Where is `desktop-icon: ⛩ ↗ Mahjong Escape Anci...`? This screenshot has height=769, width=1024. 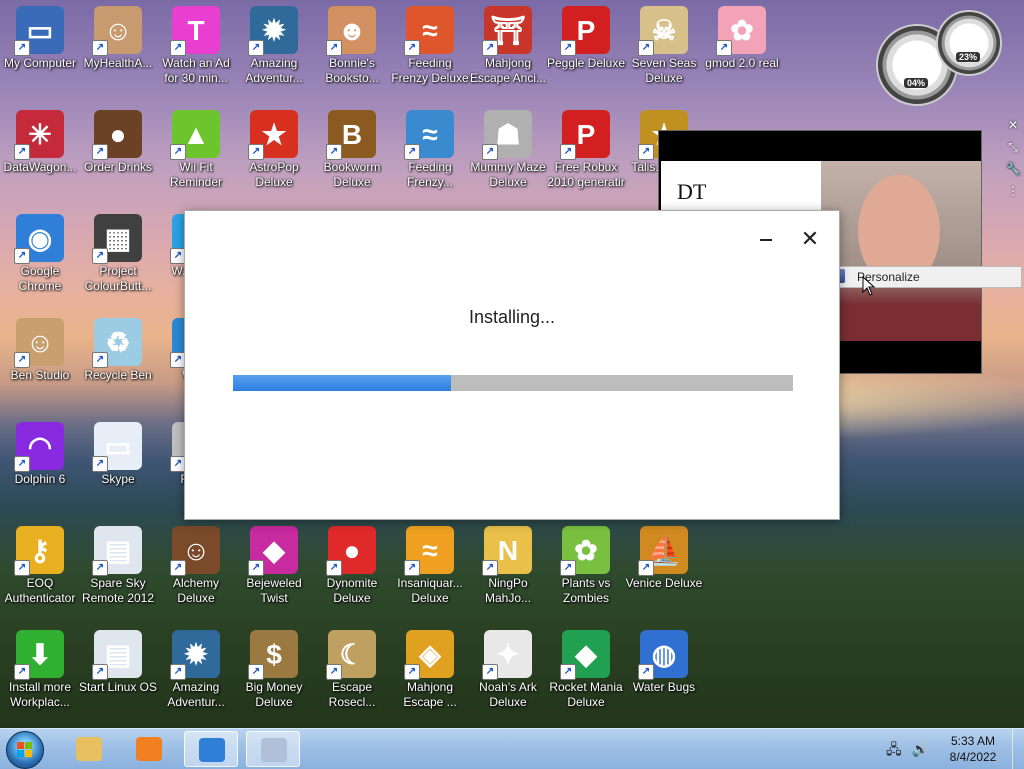 desktop-icon: ⛩ ↗ Mahjong Escape Anci... is located at coordinates (508, 44).